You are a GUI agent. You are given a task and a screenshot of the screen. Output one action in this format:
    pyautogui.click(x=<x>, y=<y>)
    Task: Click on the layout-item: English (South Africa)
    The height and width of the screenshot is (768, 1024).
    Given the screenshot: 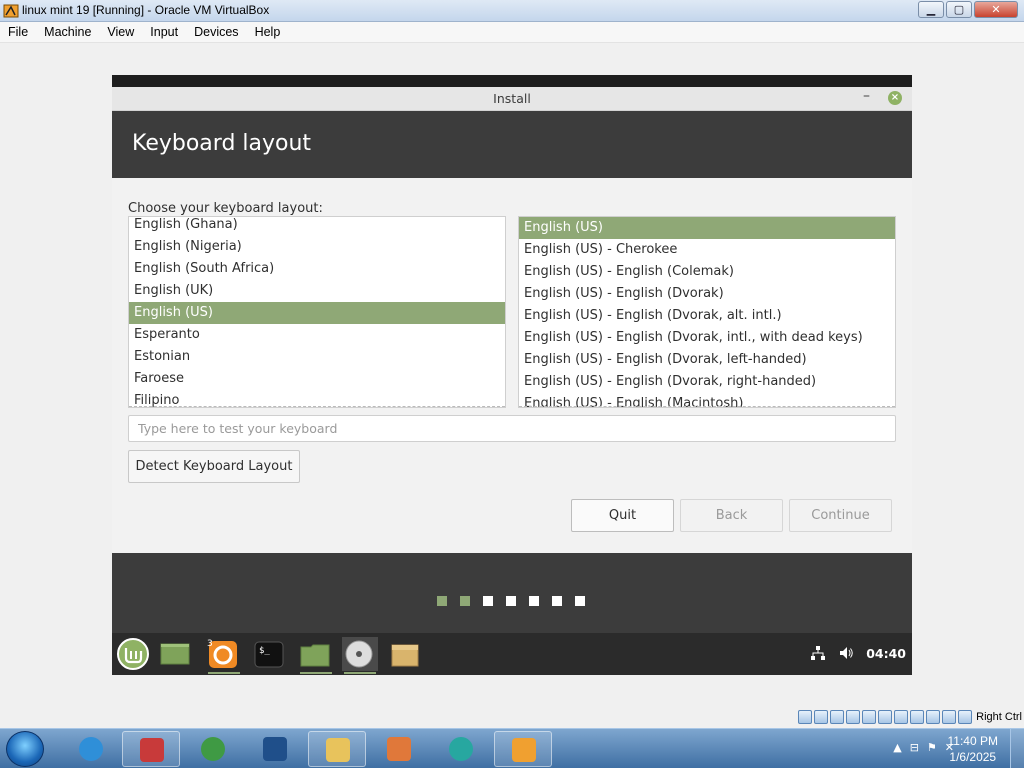 What is the action you would take?
    pyautogui.click(x=317, y=269)
    